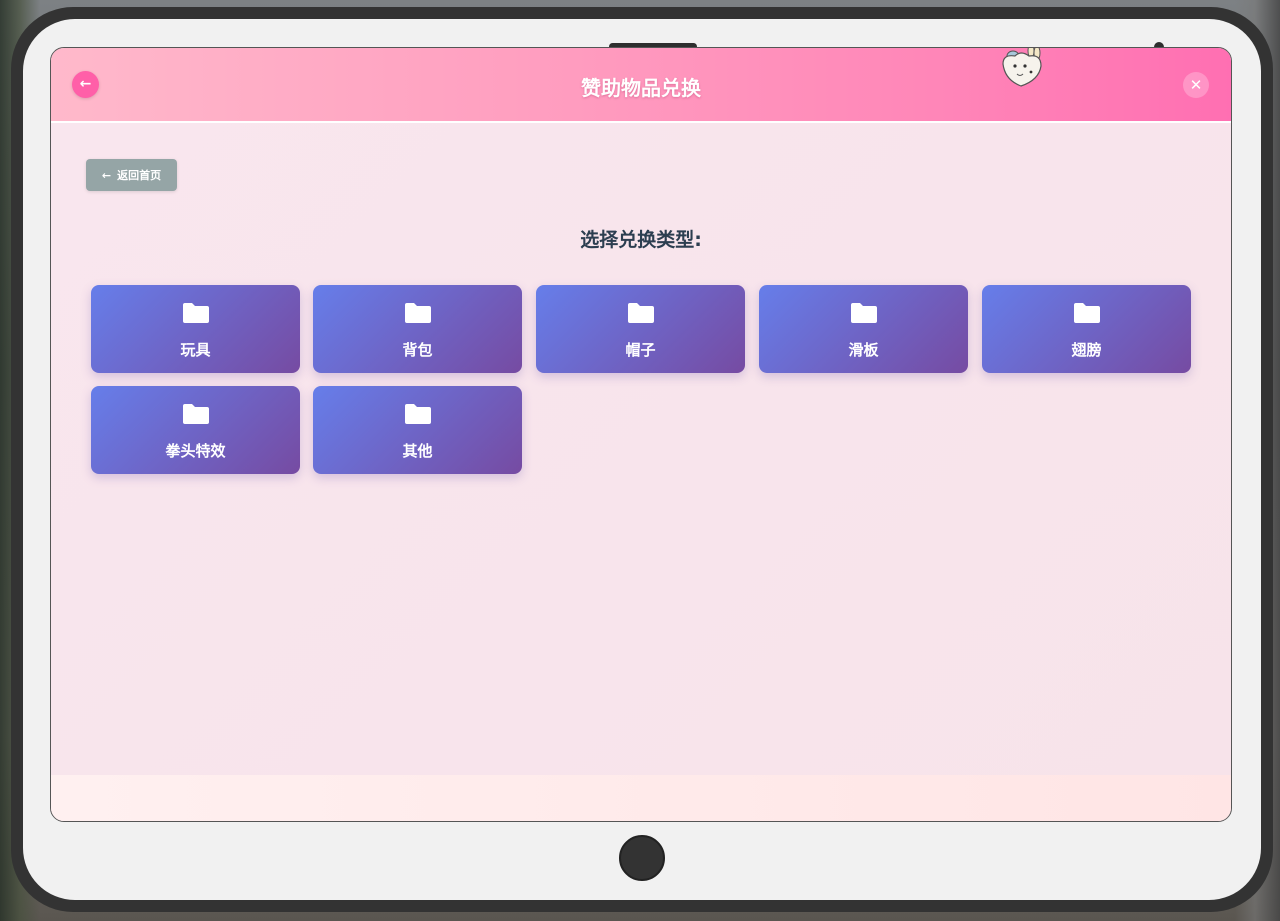 This screenshot has width=1280, height=921. I want to click on category-label: 其他, so click(417, 451).